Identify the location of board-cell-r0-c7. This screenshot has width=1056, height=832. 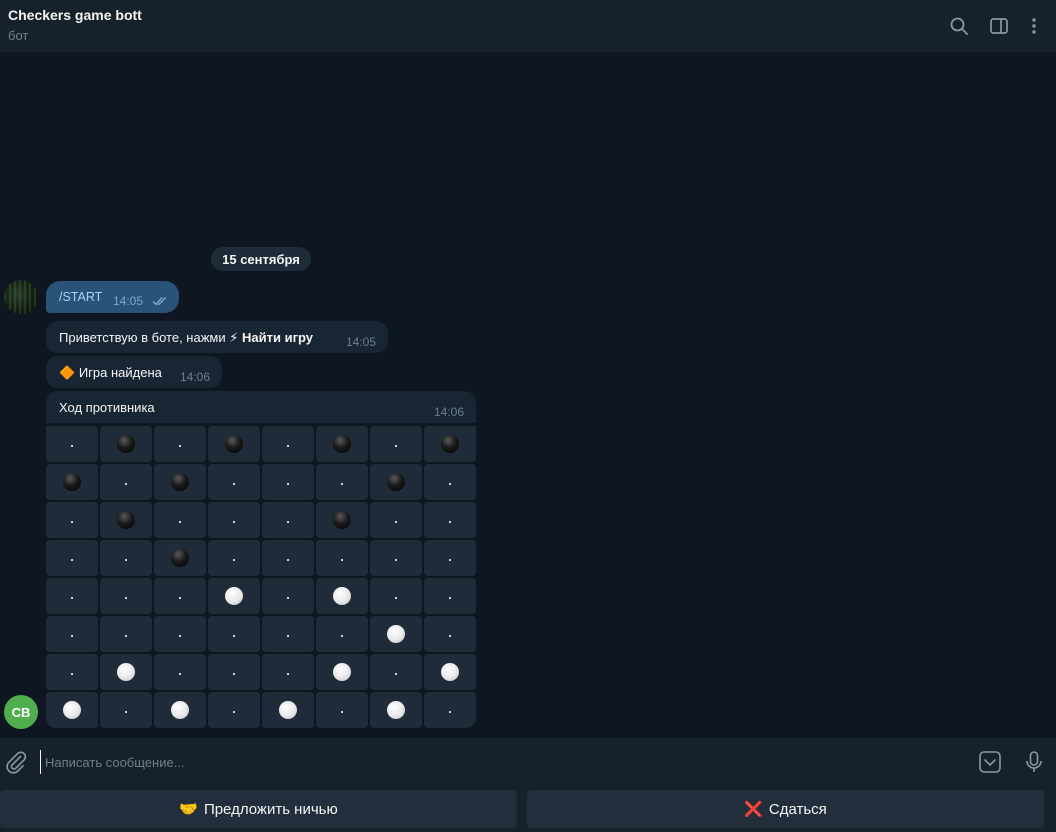
(450, 444).